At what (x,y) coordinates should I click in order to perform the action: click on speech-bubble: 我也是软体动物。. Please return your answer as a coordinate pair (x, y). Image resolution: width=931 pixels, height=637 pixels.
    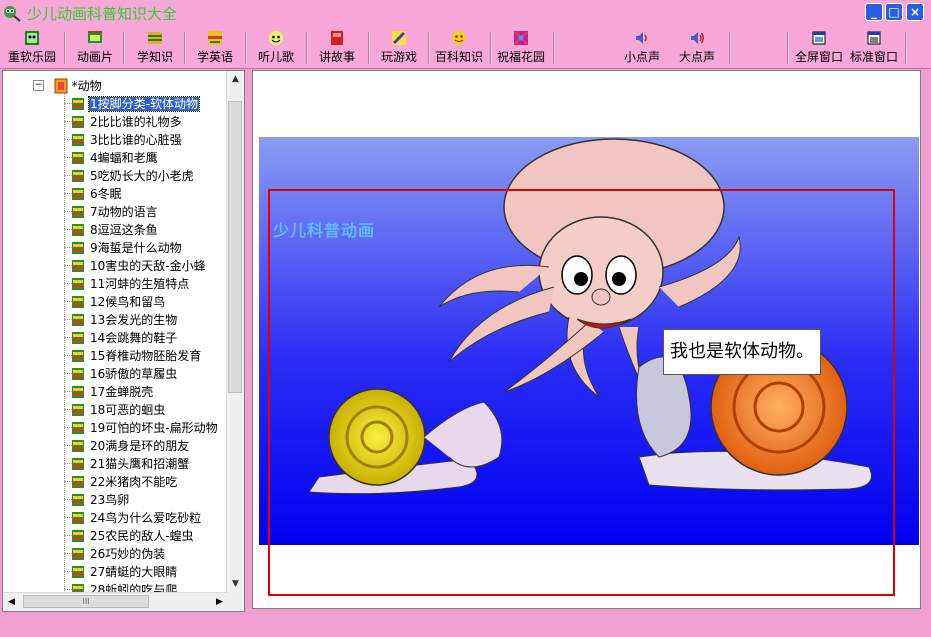
    Looking at the image, I should click on (742, 352).